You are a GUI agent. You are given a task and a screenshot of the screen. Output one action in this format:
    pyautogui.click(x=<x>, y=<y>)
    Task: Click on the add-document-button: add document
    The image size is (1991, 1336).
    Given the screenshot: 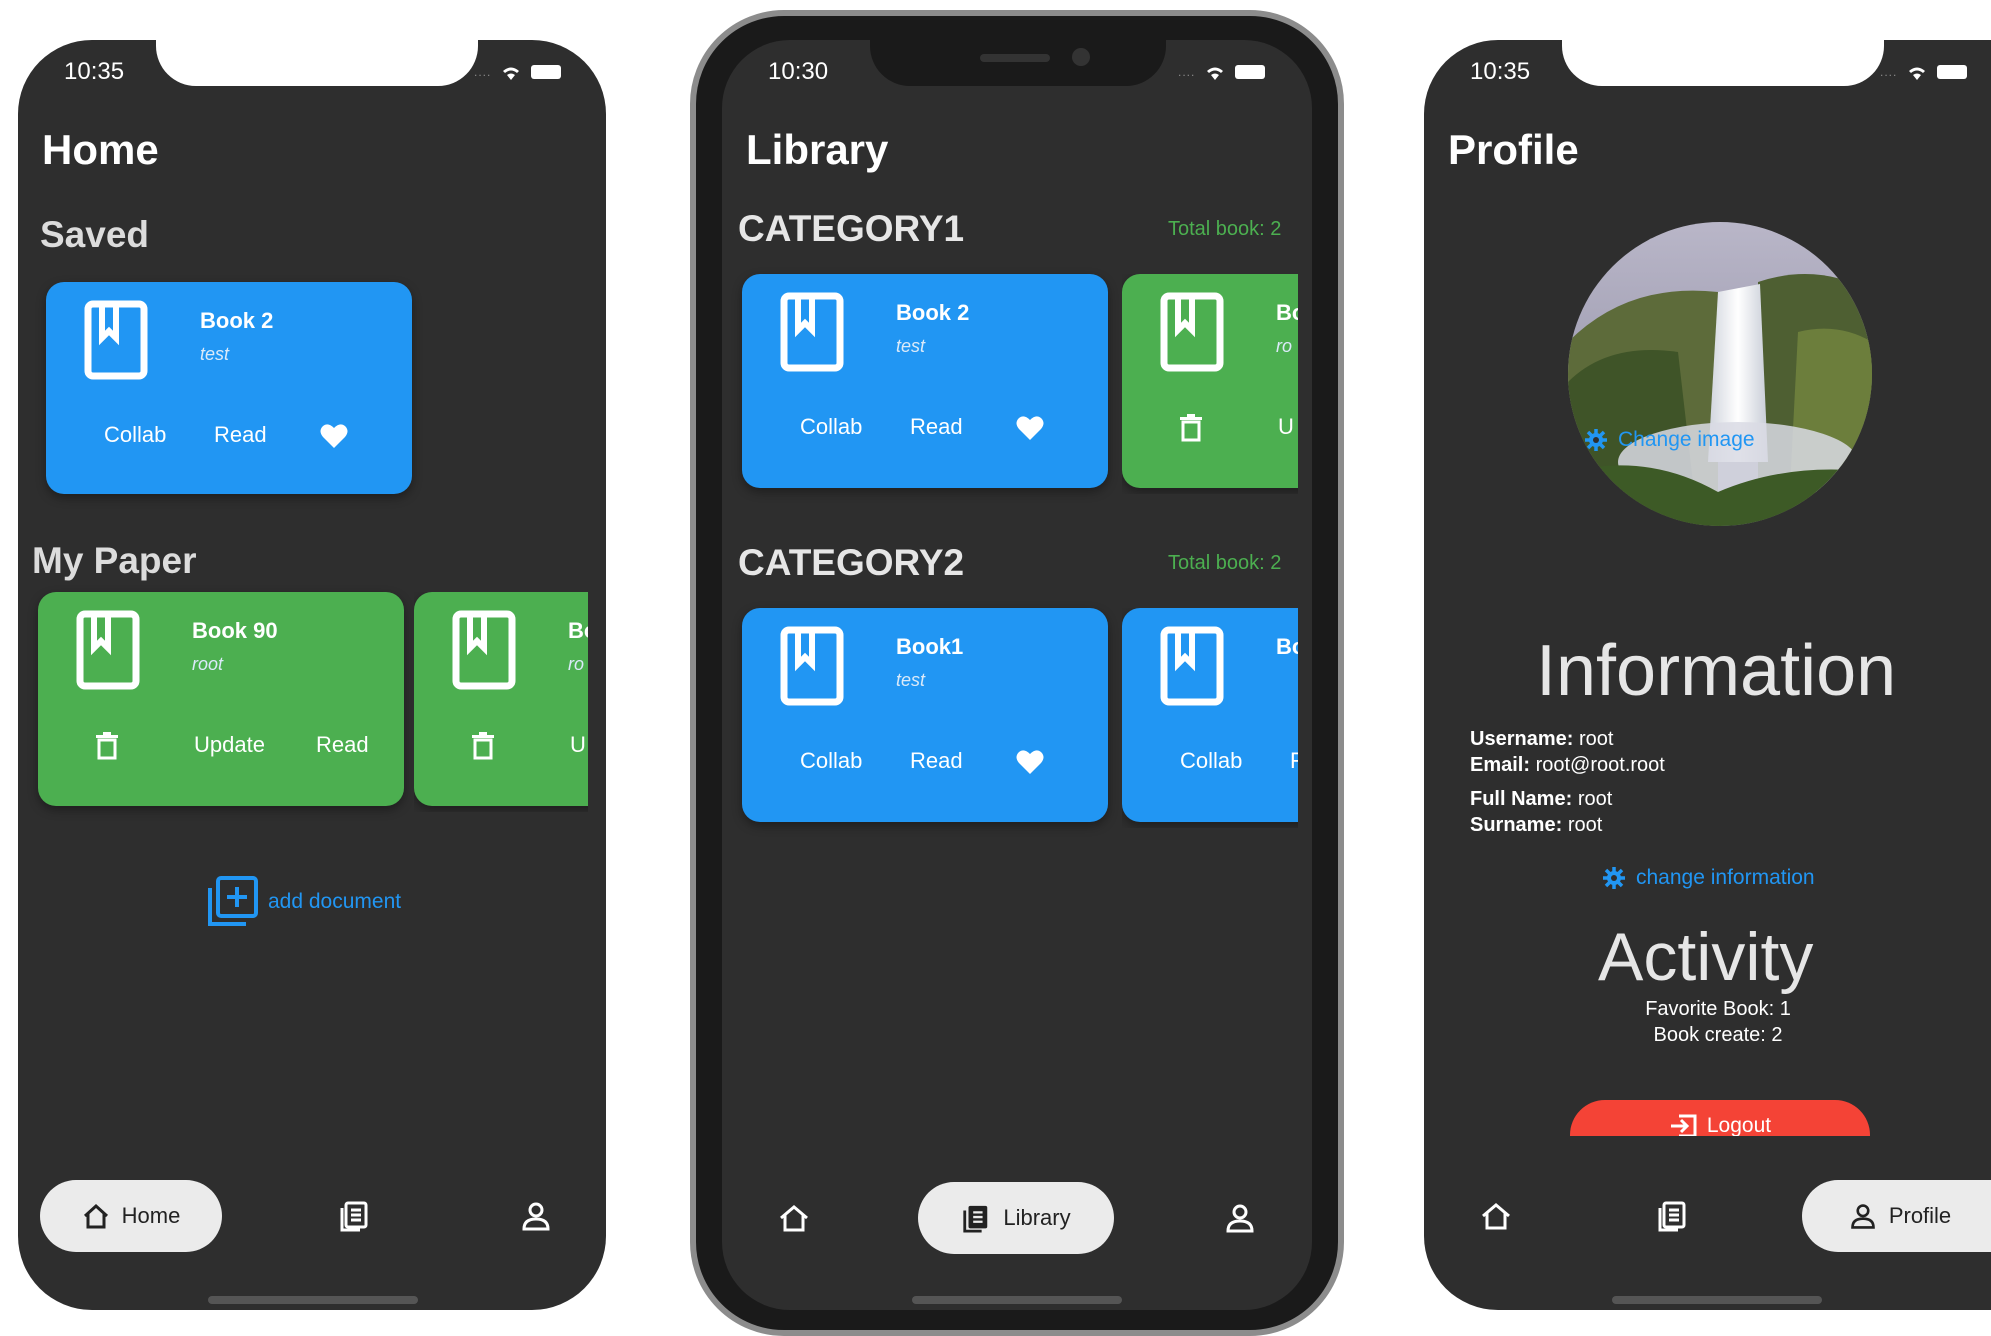 What is the action you would take?
    pyautogui.click(x=303, y=902)
    